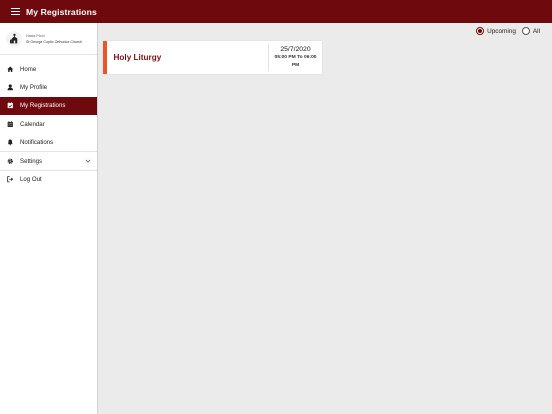  I want to click on sidebar-item-my-profile: My Profile, so click(48, 87).